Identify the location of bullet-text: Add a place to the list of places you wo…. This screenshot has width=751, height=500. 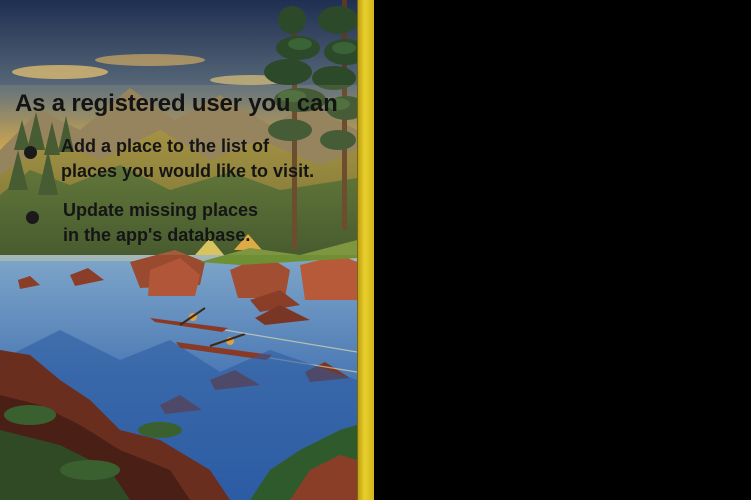
(196, 159).